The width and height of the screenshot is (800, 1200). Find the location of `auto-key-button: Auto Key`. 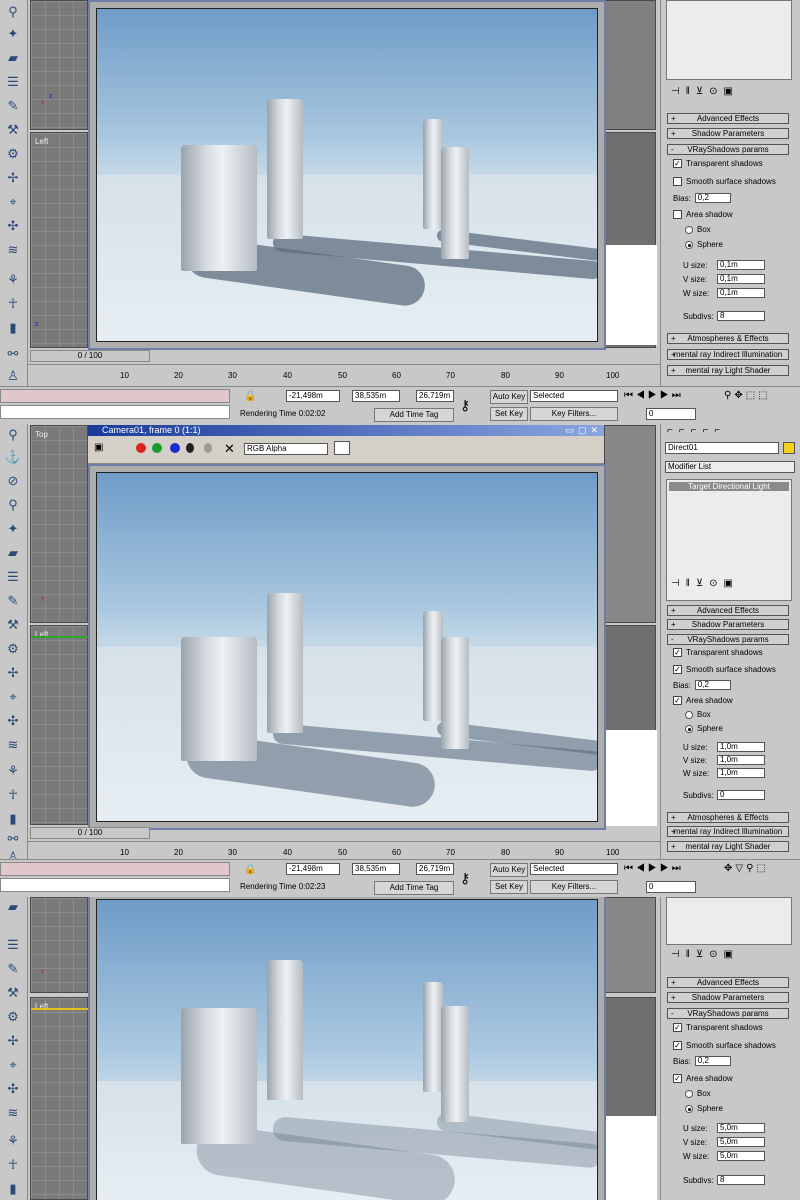

auto-key-button: Auto Key is located at coordinates (509, 870).